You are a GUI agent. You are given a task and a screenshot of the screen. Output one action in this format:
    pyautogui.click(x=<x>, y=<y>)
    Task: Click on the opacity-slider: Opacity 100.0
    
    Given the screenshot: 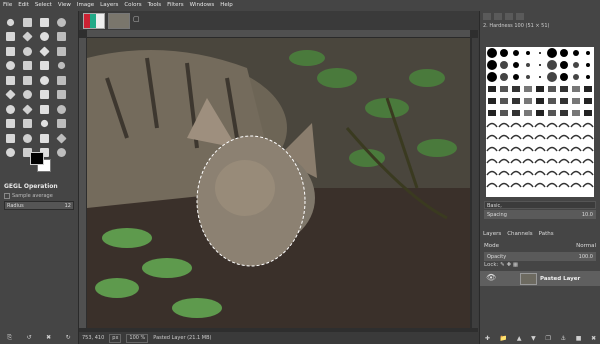 What is the action you would take?
    pyautogui.click(x=540, y=256)
    